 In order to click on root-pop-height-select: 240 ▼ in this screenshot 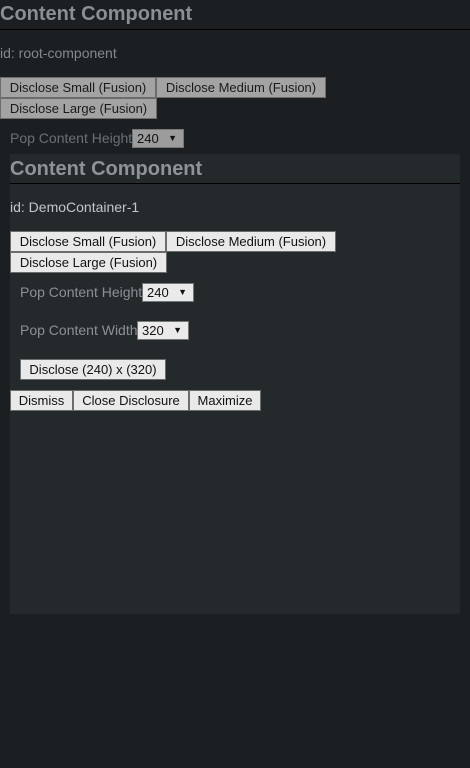, I will do `click(158, 138)`.